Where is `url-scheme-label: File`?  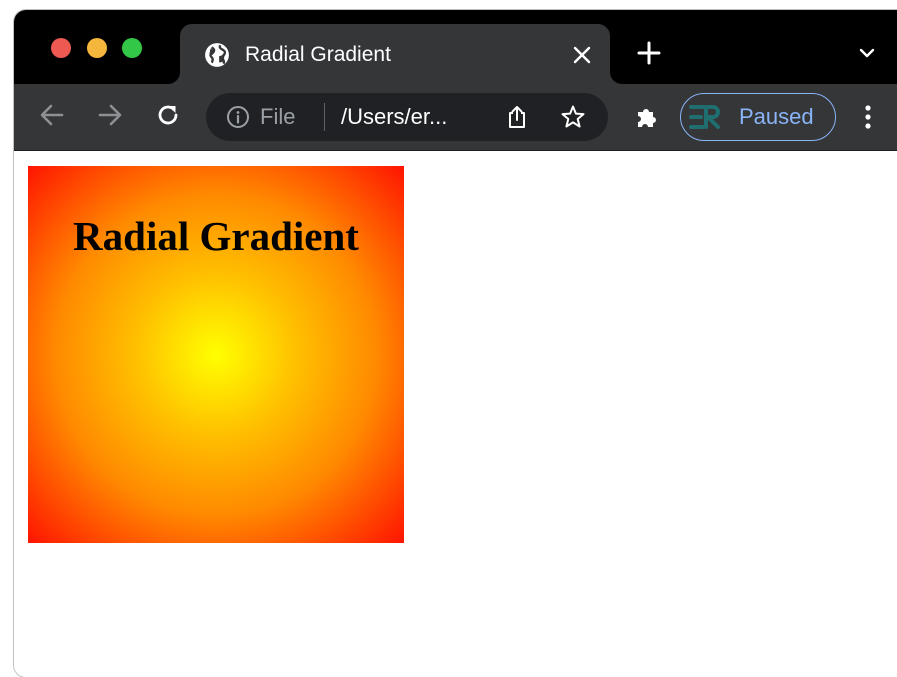
url-scheme-label: File is located at coordinates (278, 116).